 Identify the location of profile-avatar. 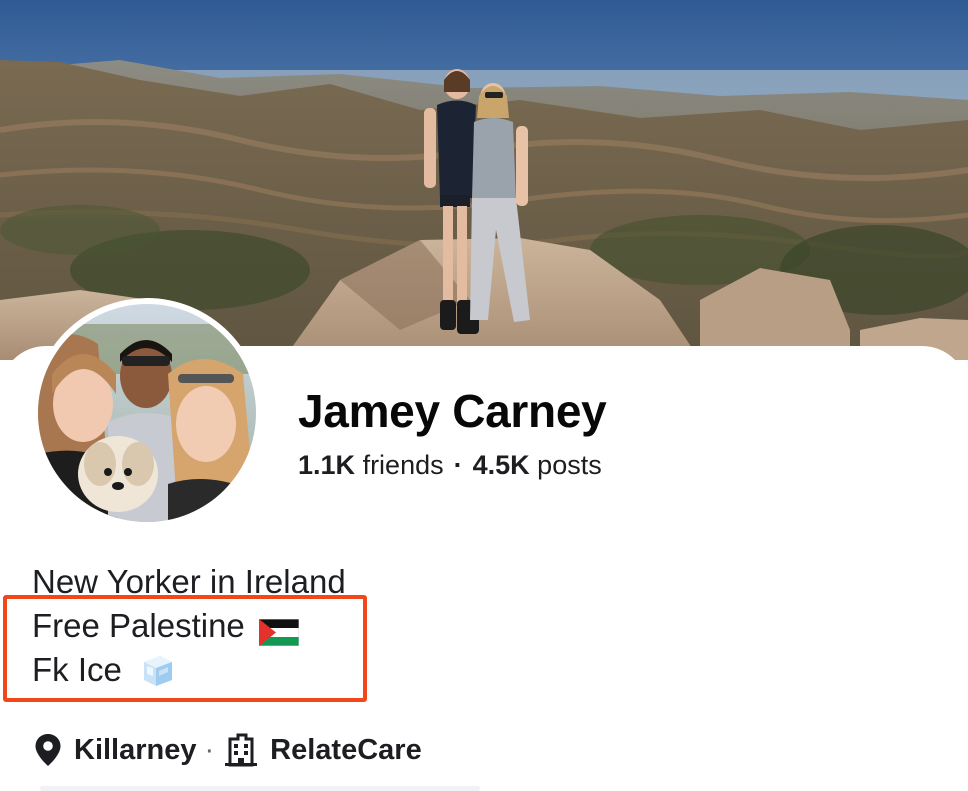
(147, 413).